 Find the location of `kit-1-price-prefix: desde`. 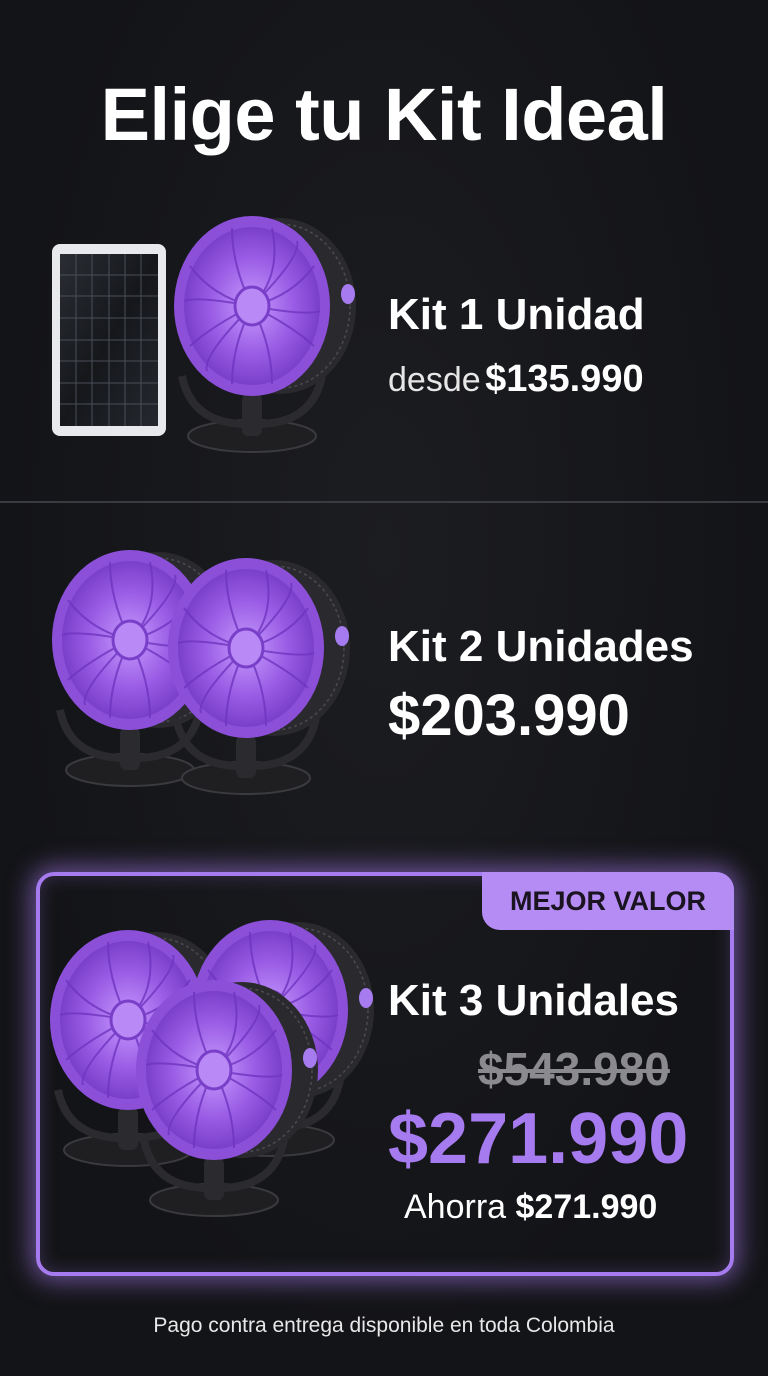

kit-1-price-prefix: desde is located at coordinates (434, 380).